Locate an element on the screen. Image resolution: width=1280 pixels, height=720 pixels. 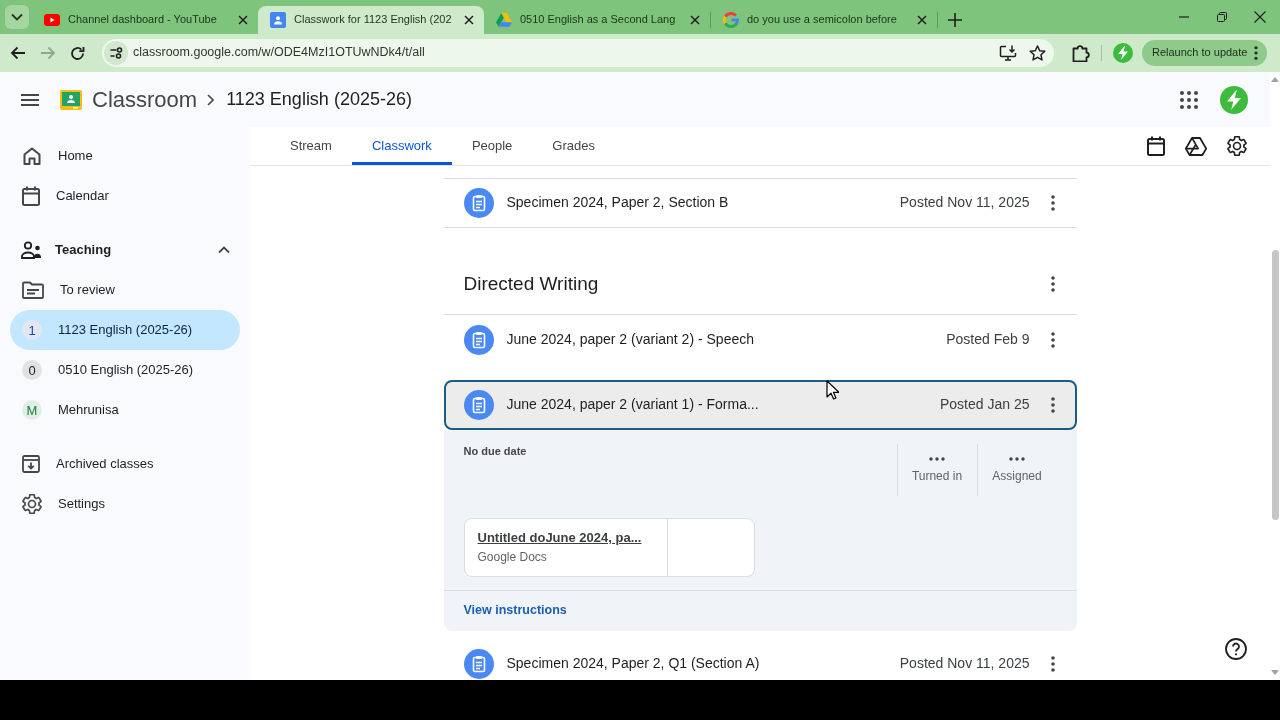
assignment-title: Specimen 2024, Paper 2, Section B is located at coordinates (617, 203).